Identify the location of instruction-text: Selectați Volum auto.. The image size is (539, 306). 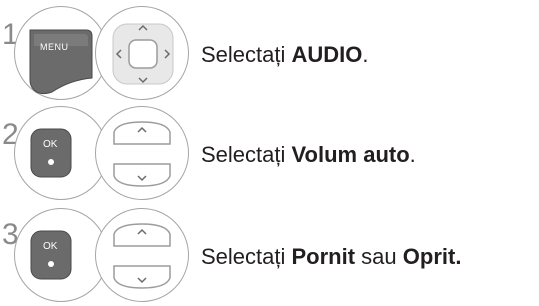
(308, 155).